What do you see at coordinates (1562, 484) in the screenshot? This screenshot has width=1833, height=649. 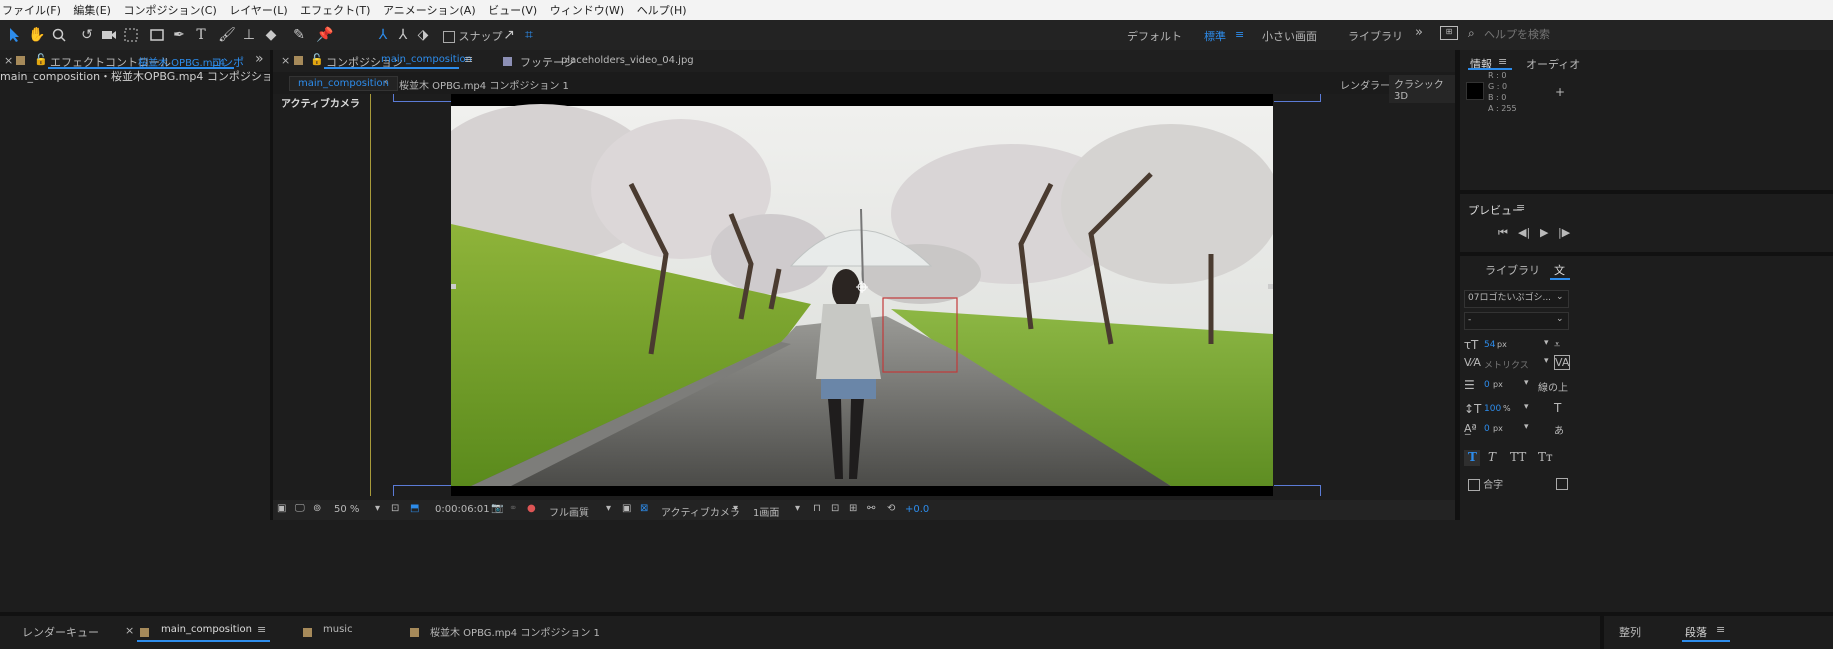 I see `hindi-digits-checkbox` at bounding box center [1562, 484].